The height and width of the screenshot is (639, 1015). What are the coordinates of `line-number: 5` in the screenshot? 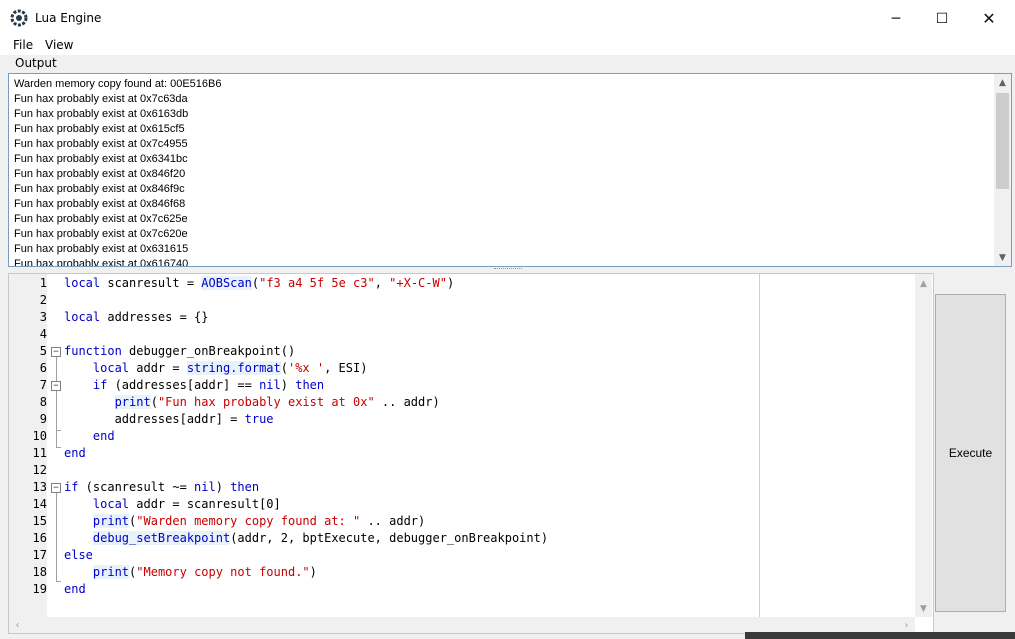 It's located at (43, 351).